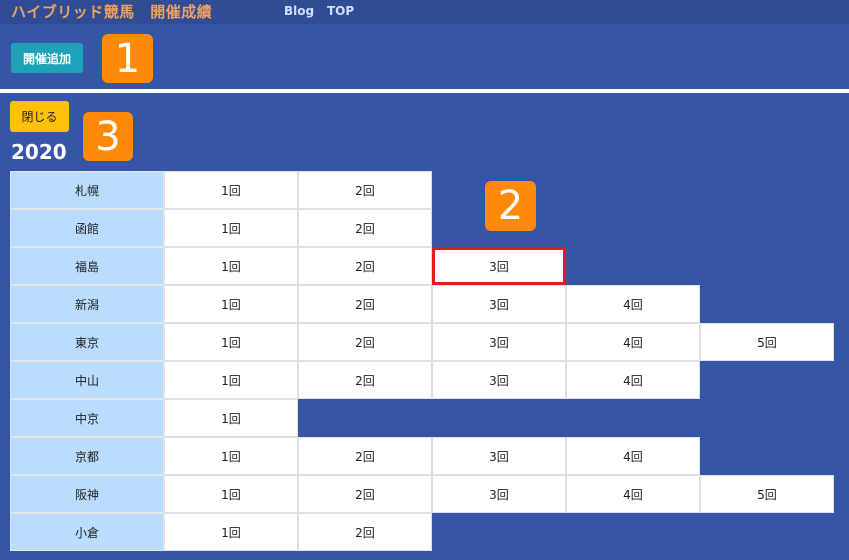 This screenshot has height=560, width=849. I want to click on venue-name: 阪神, so click(87, 494).